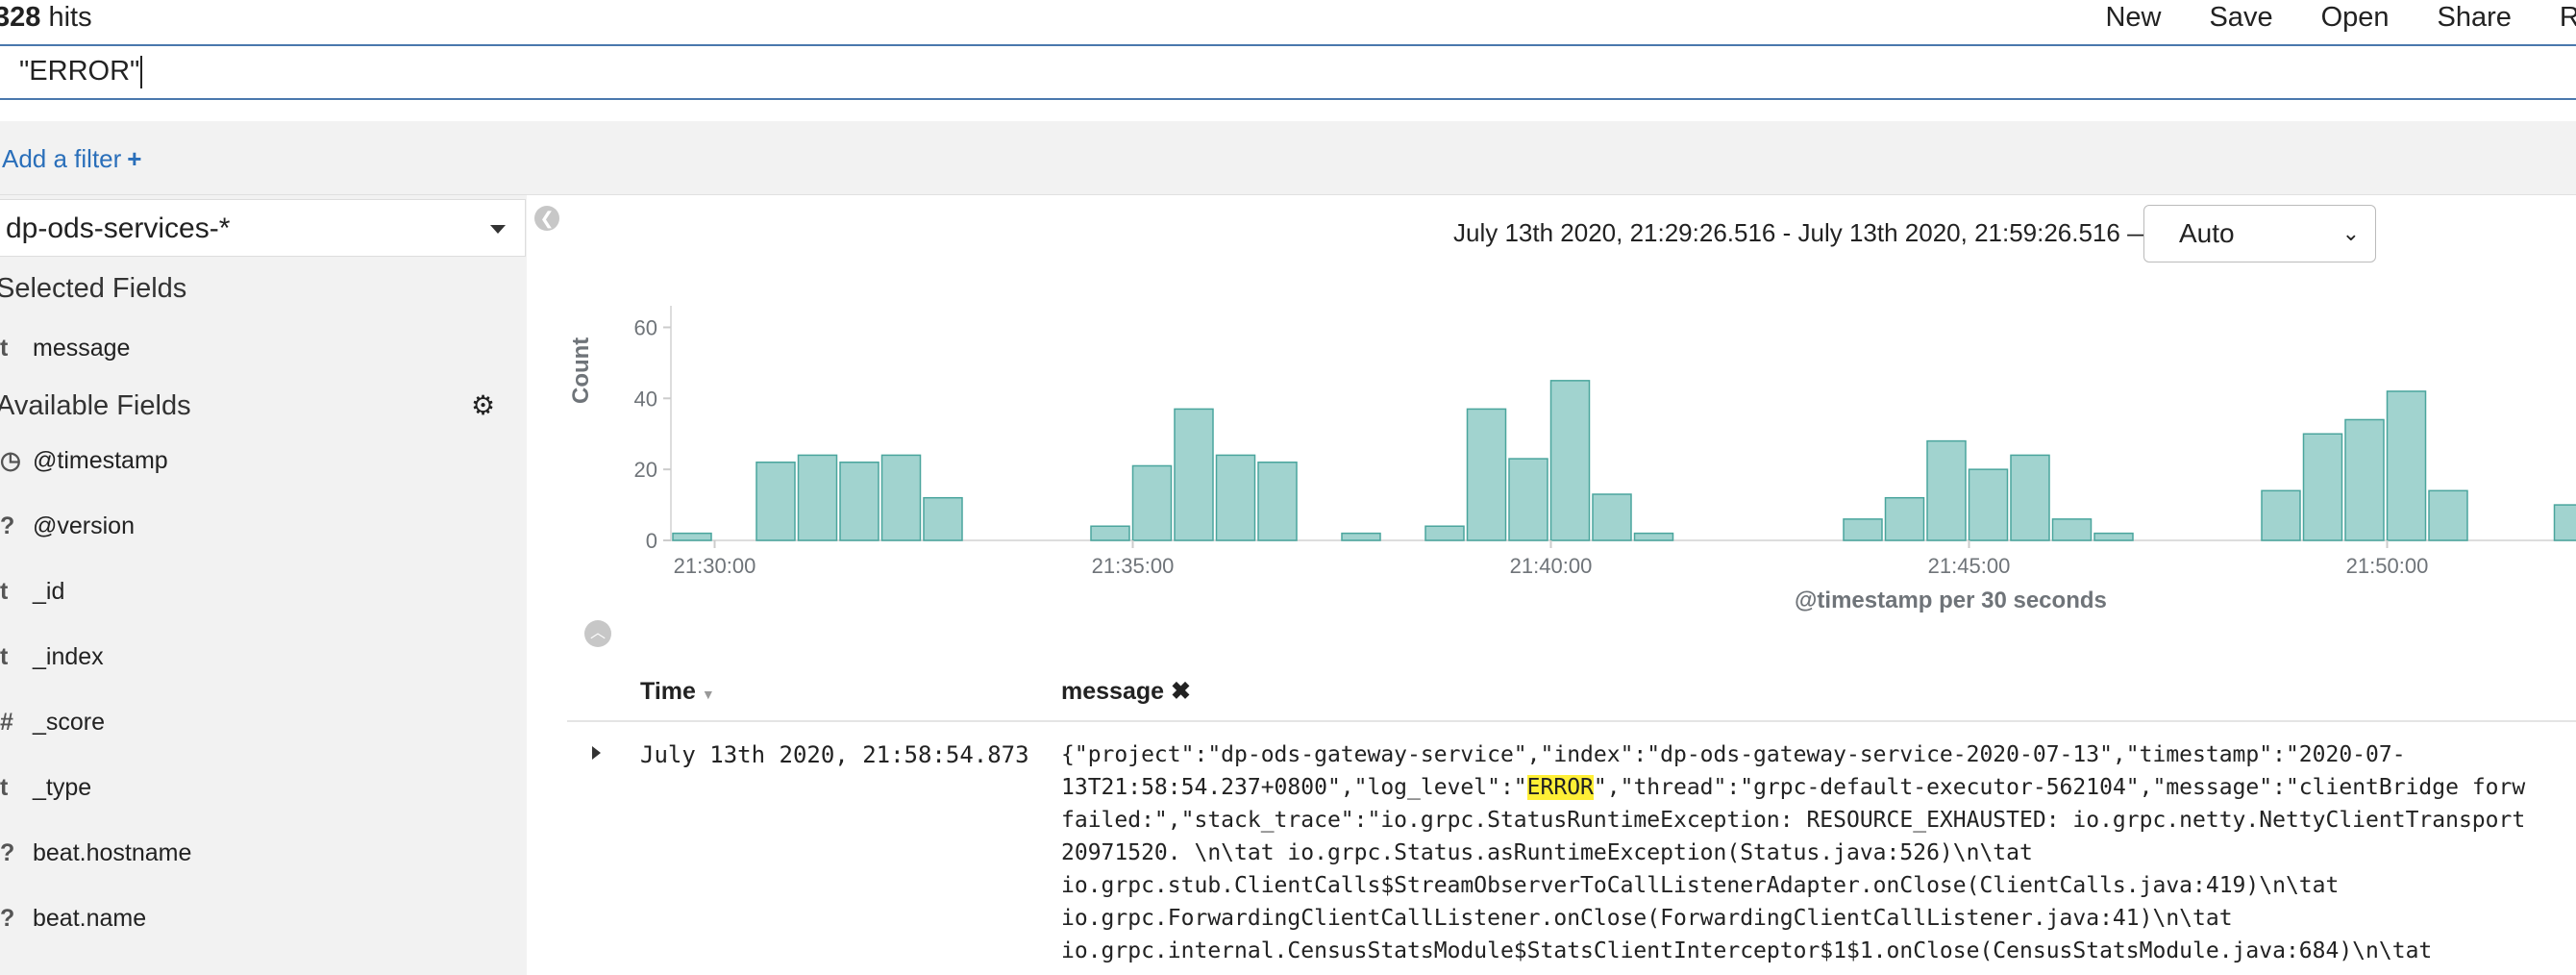 Image resolution: width=2576 pixels, height=975 pixels. I want to click on field-id: t _id, so click(32, 591).